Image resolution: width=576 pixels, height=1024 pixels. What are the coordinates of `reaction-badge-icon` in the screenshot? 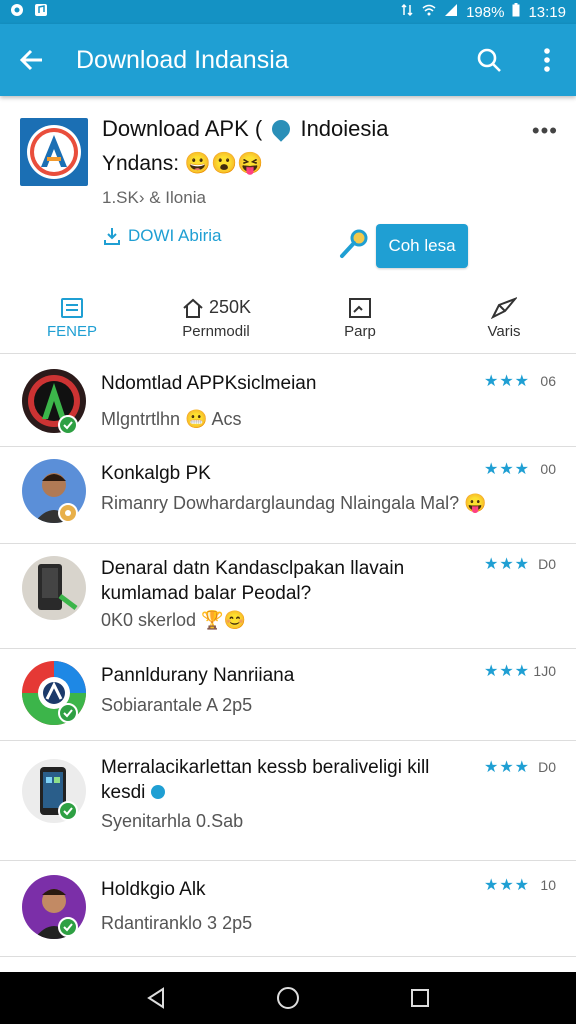 It's located at (68, 513).